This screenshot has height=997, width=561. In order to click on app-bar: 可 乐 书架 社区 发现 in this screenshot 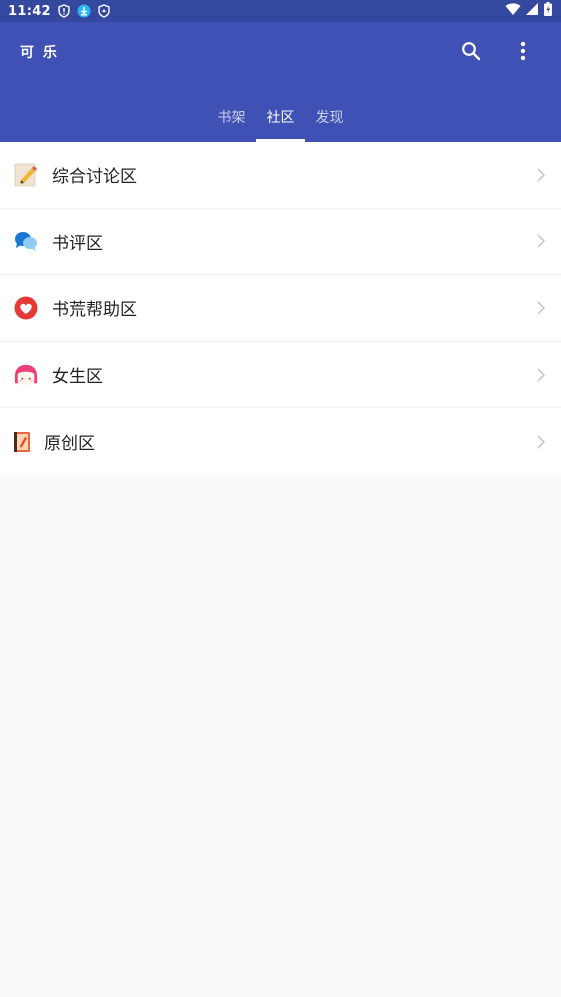, I will do `click(280, 82)`.